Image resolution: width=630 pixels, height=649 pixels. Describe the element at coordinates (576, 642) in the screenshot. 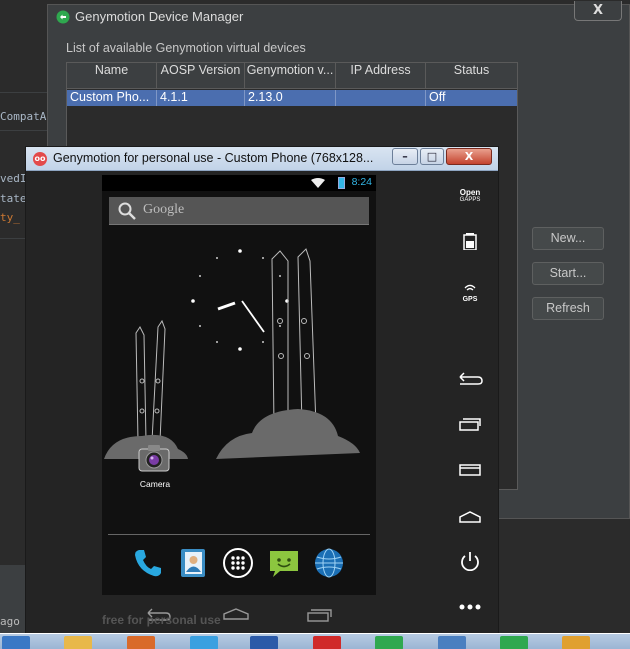

I see `chrome-icon` at that location.